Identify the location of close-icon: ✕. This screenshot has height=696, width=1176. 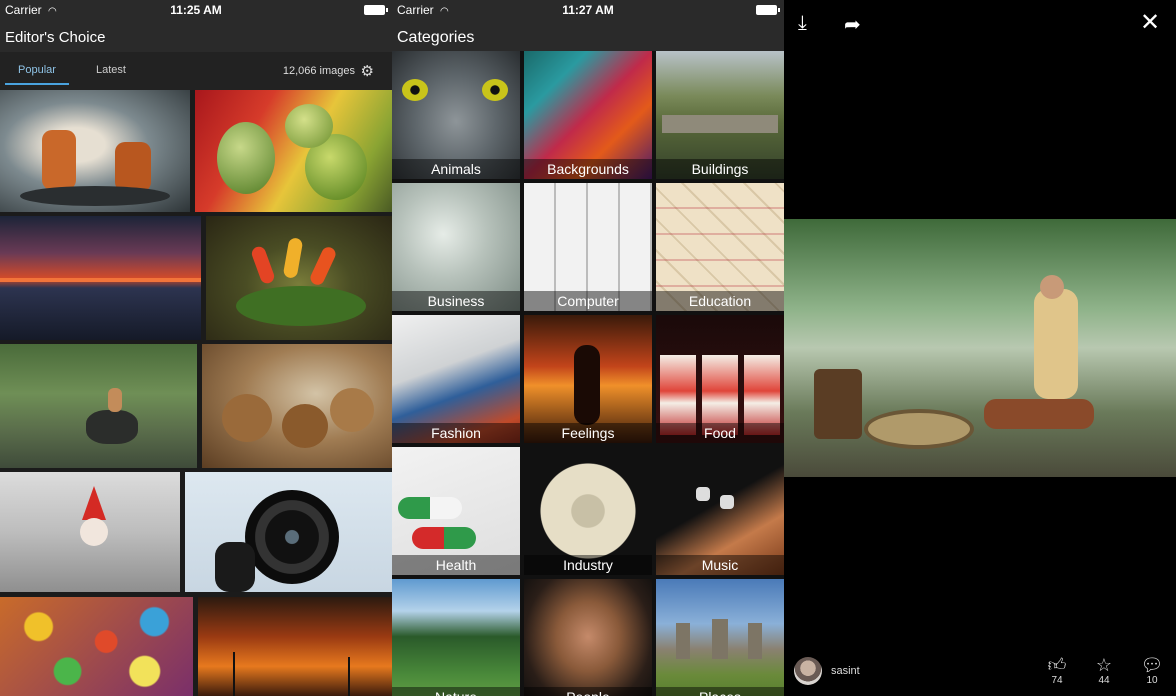
(1150, 22).